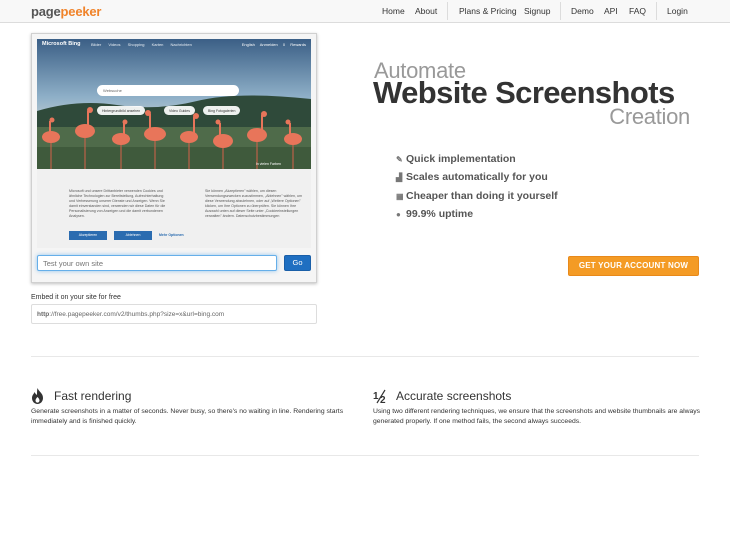  What do you see at coordinates (488, 11) in the screenshot?
I see `nav-plans-pricing: Plans & Pricing` at bounding box center [488, 11].